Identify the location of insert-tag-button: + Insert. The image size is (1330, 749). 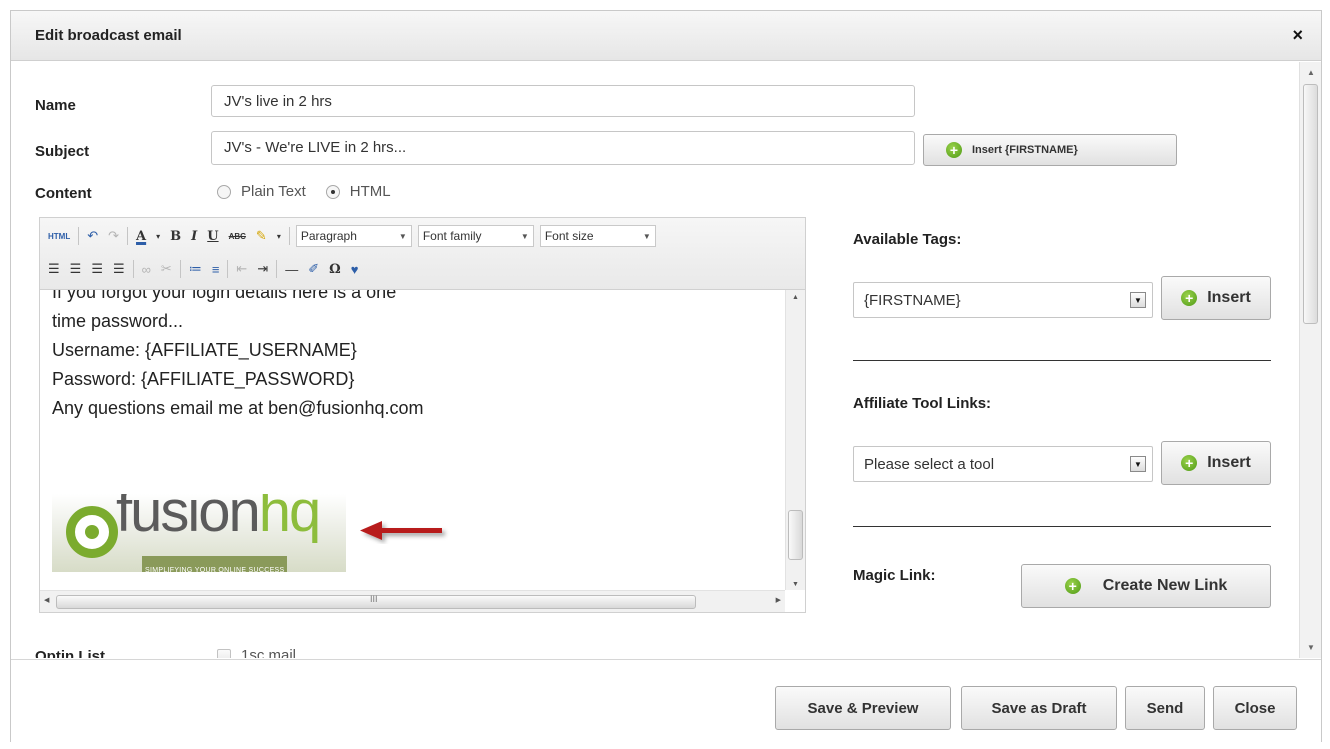
(1216, 298).